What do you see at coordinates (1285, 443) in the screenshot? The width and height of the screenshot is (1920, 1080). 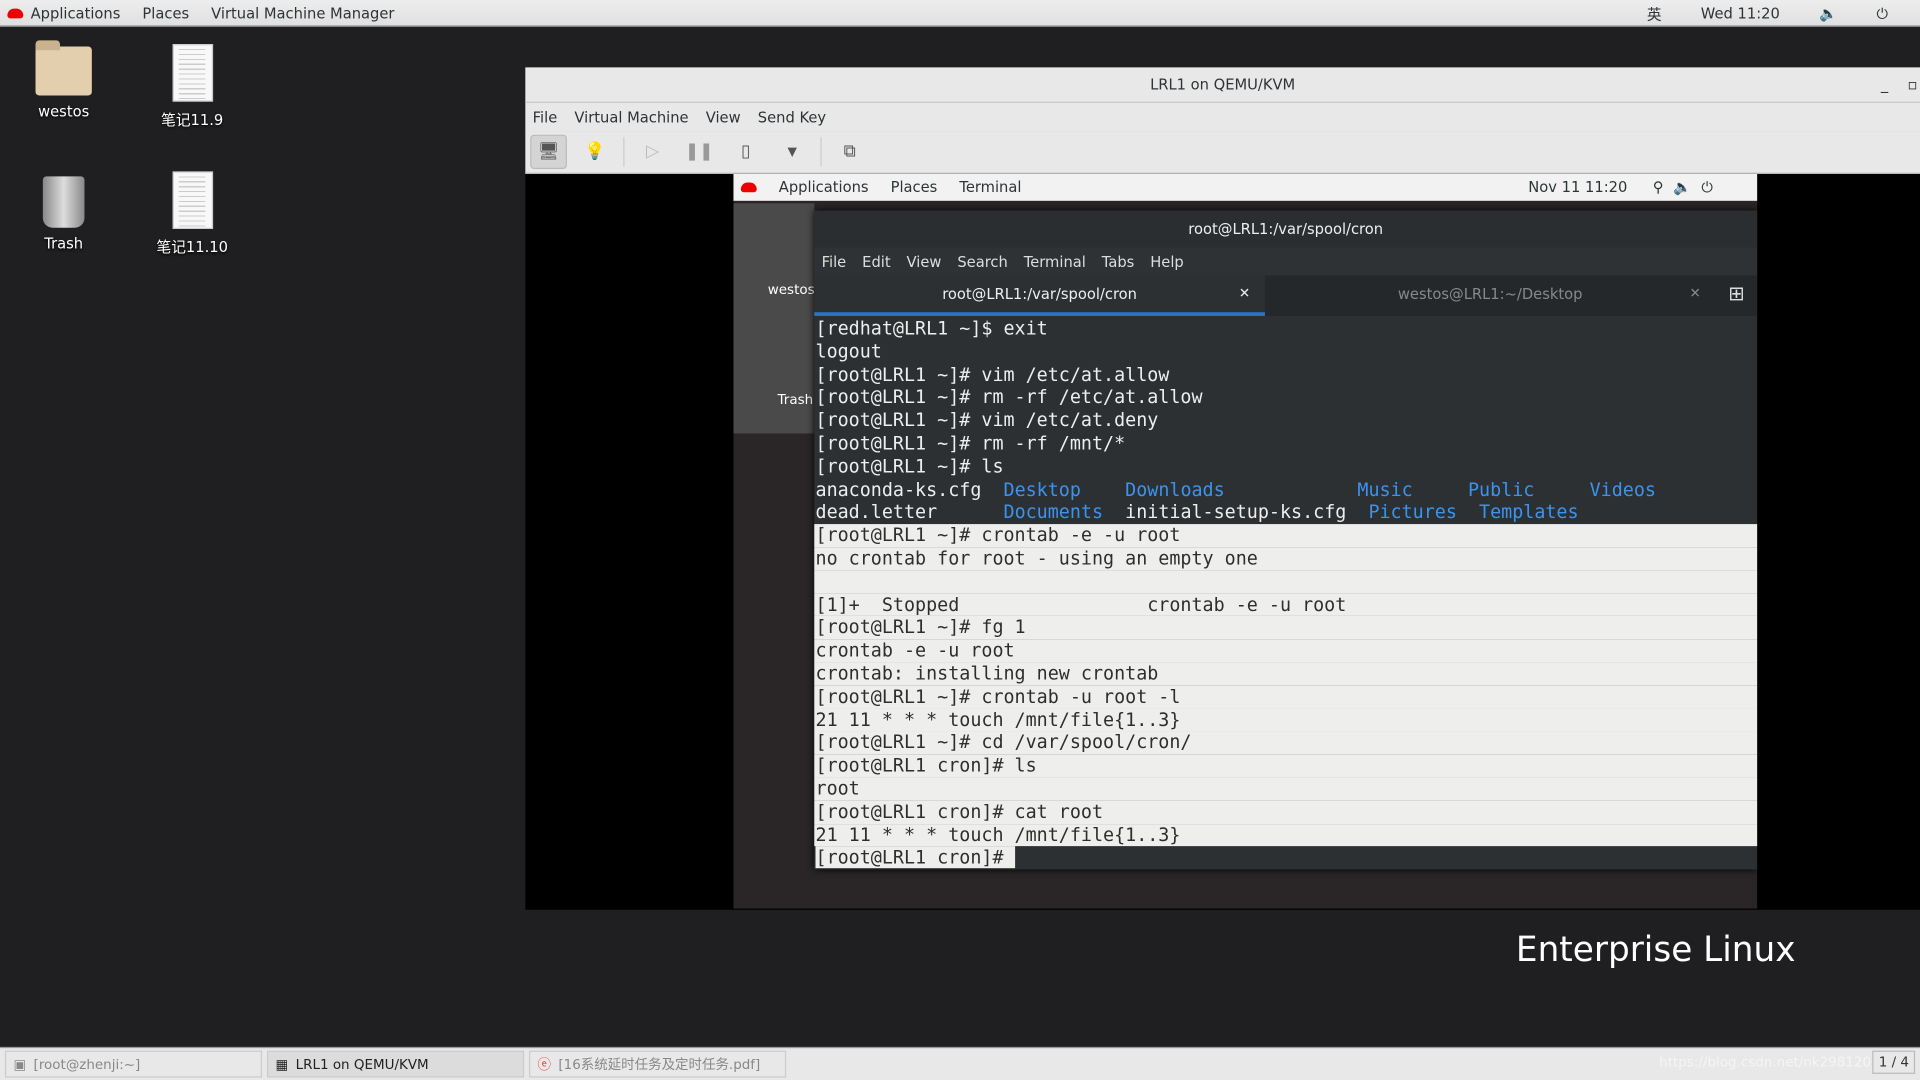 I see `terminal-line: [root@LRL1 ~]# rm -rf /mnt/*` at bounding box center [1285, 443].